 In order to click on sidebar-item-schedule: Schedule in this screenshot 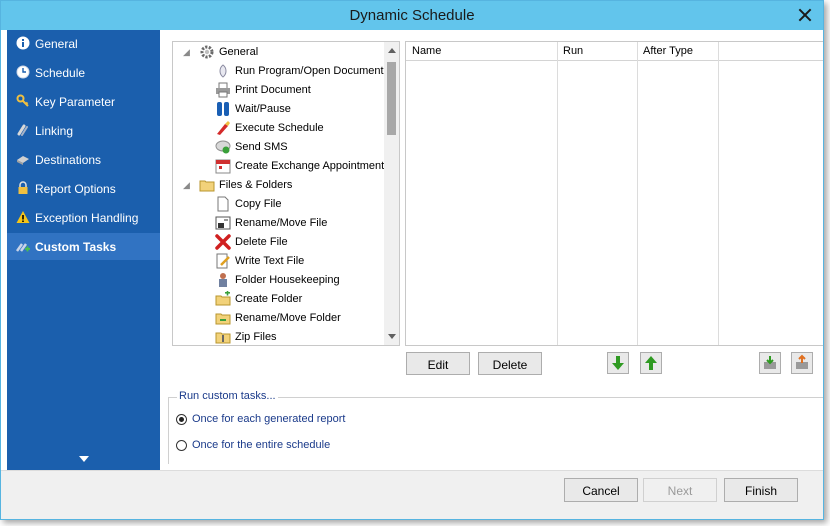, I will do `click(83, 72)`.